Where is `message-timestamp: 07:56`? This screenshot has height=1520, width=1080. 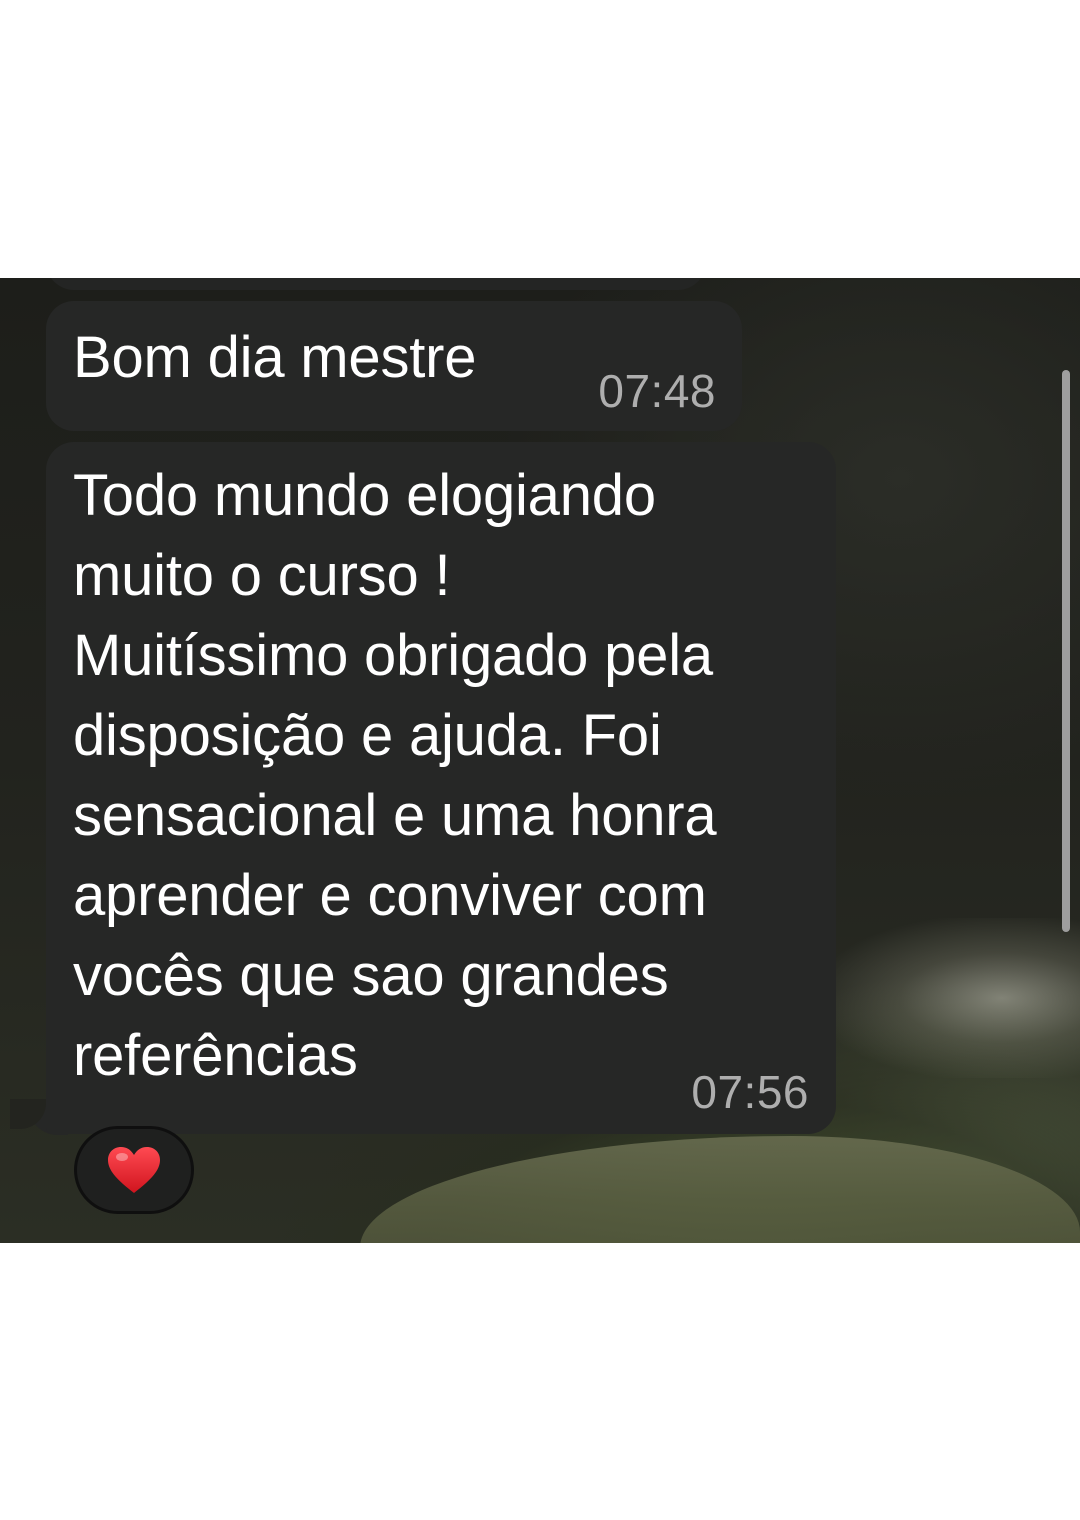 message-timestamp: 07:56 is located at coordinates (750, 1092).